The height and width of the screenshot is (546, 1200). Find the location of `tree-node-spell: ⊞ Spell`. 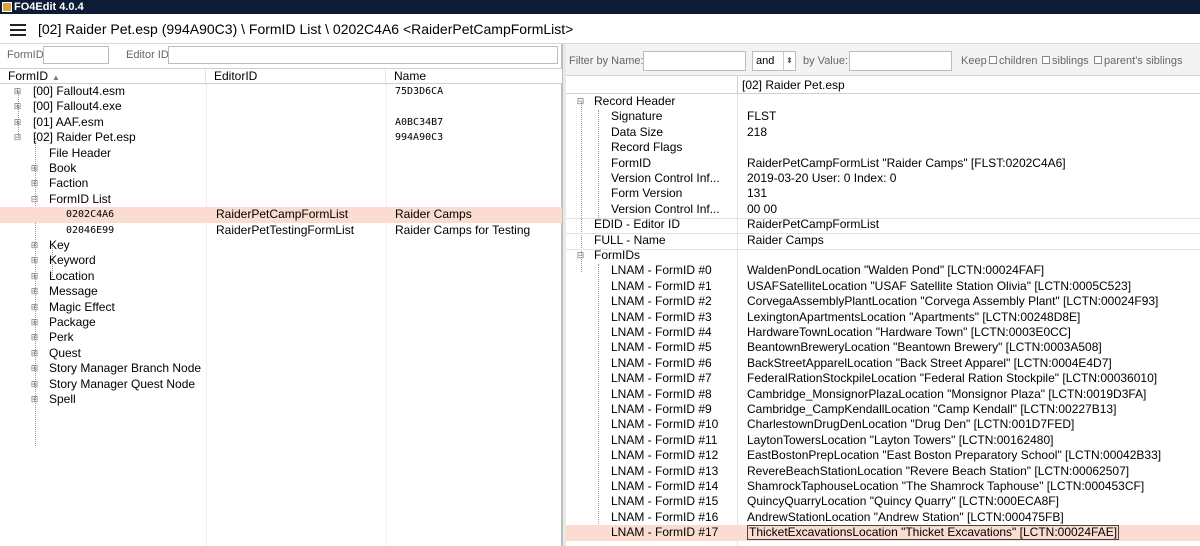

tree-node-spell: ⊞ Spell is located at coordinates (281, 399).